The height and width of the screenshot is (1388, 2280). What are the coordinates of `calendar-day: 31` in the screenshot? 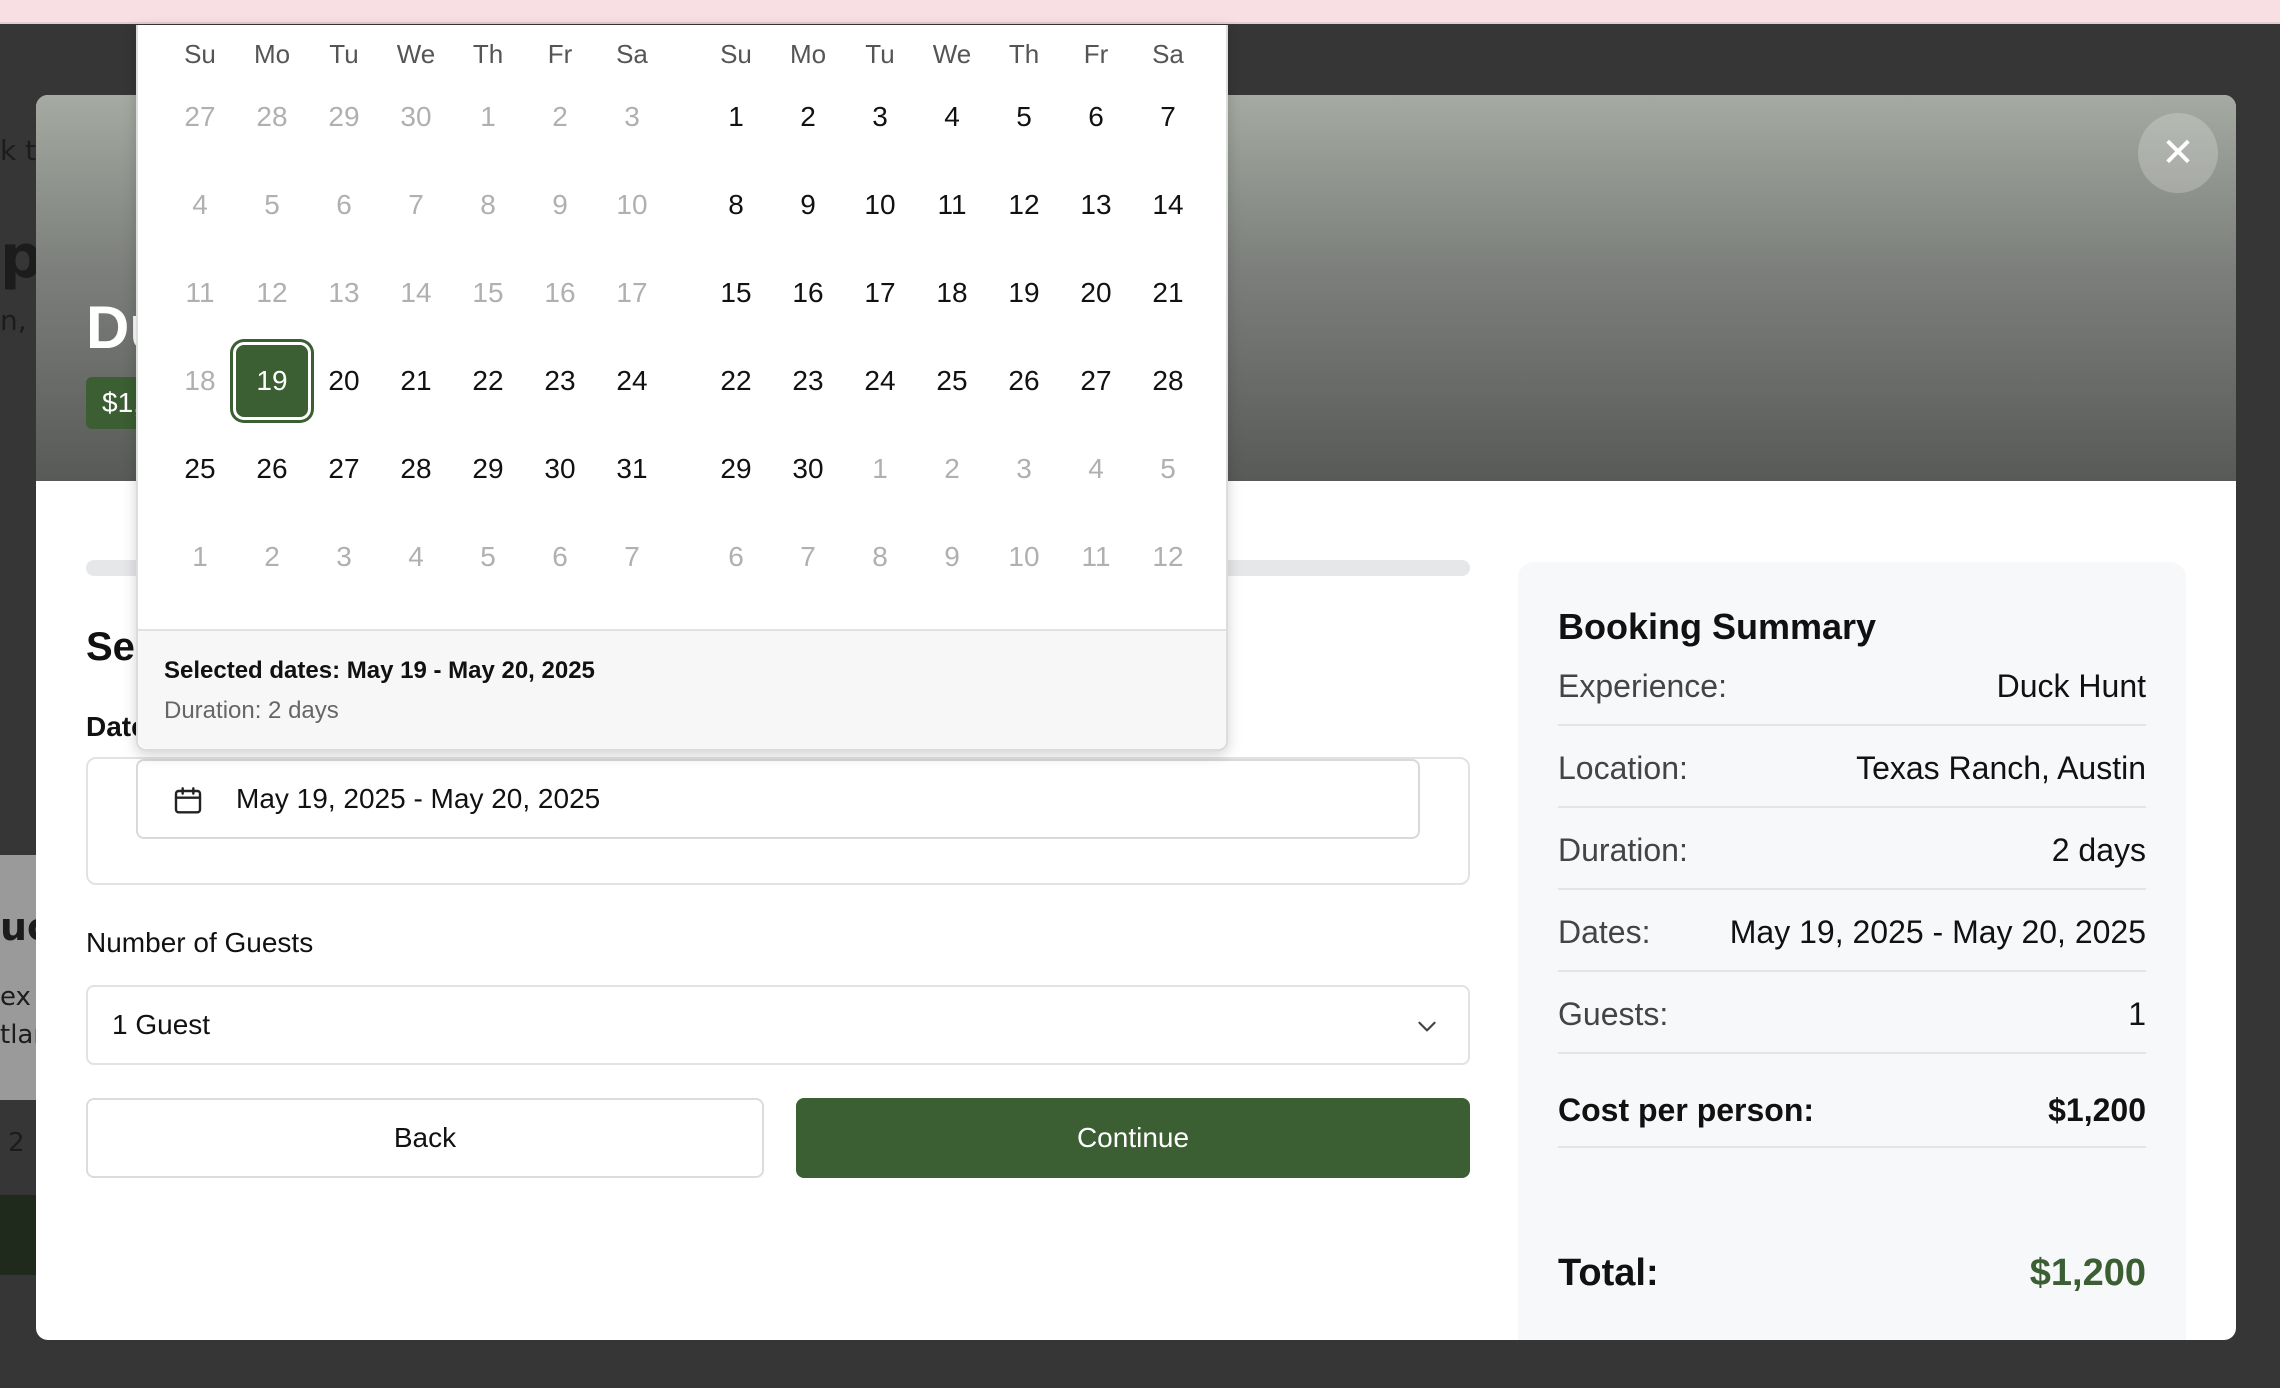 It's located at (632, 469).